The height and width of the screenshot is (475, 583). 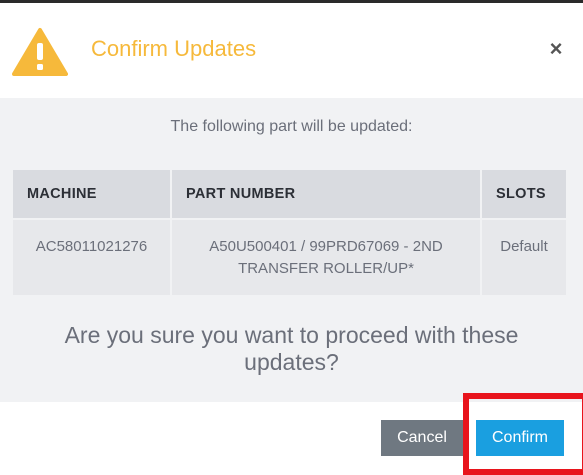 What do you see at coordinates (92, 257) in the screenshot?
I see `cell-machine: AC58011021276` at bounding box center [92, 257].